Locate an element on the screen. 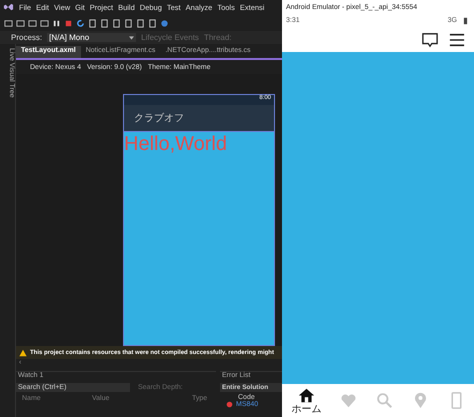 The height and width of the screenshot is (417, 474). stop-icon is located at coordinates (68, 23).